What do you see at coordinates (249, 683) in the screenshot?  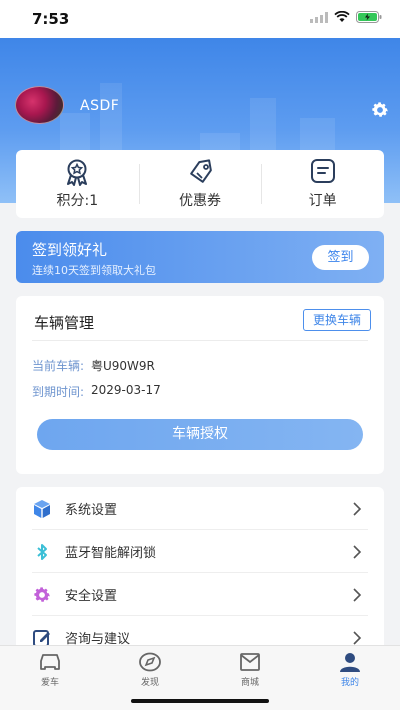 I see `tab-label: 商城` at bounding box center [249, 683].